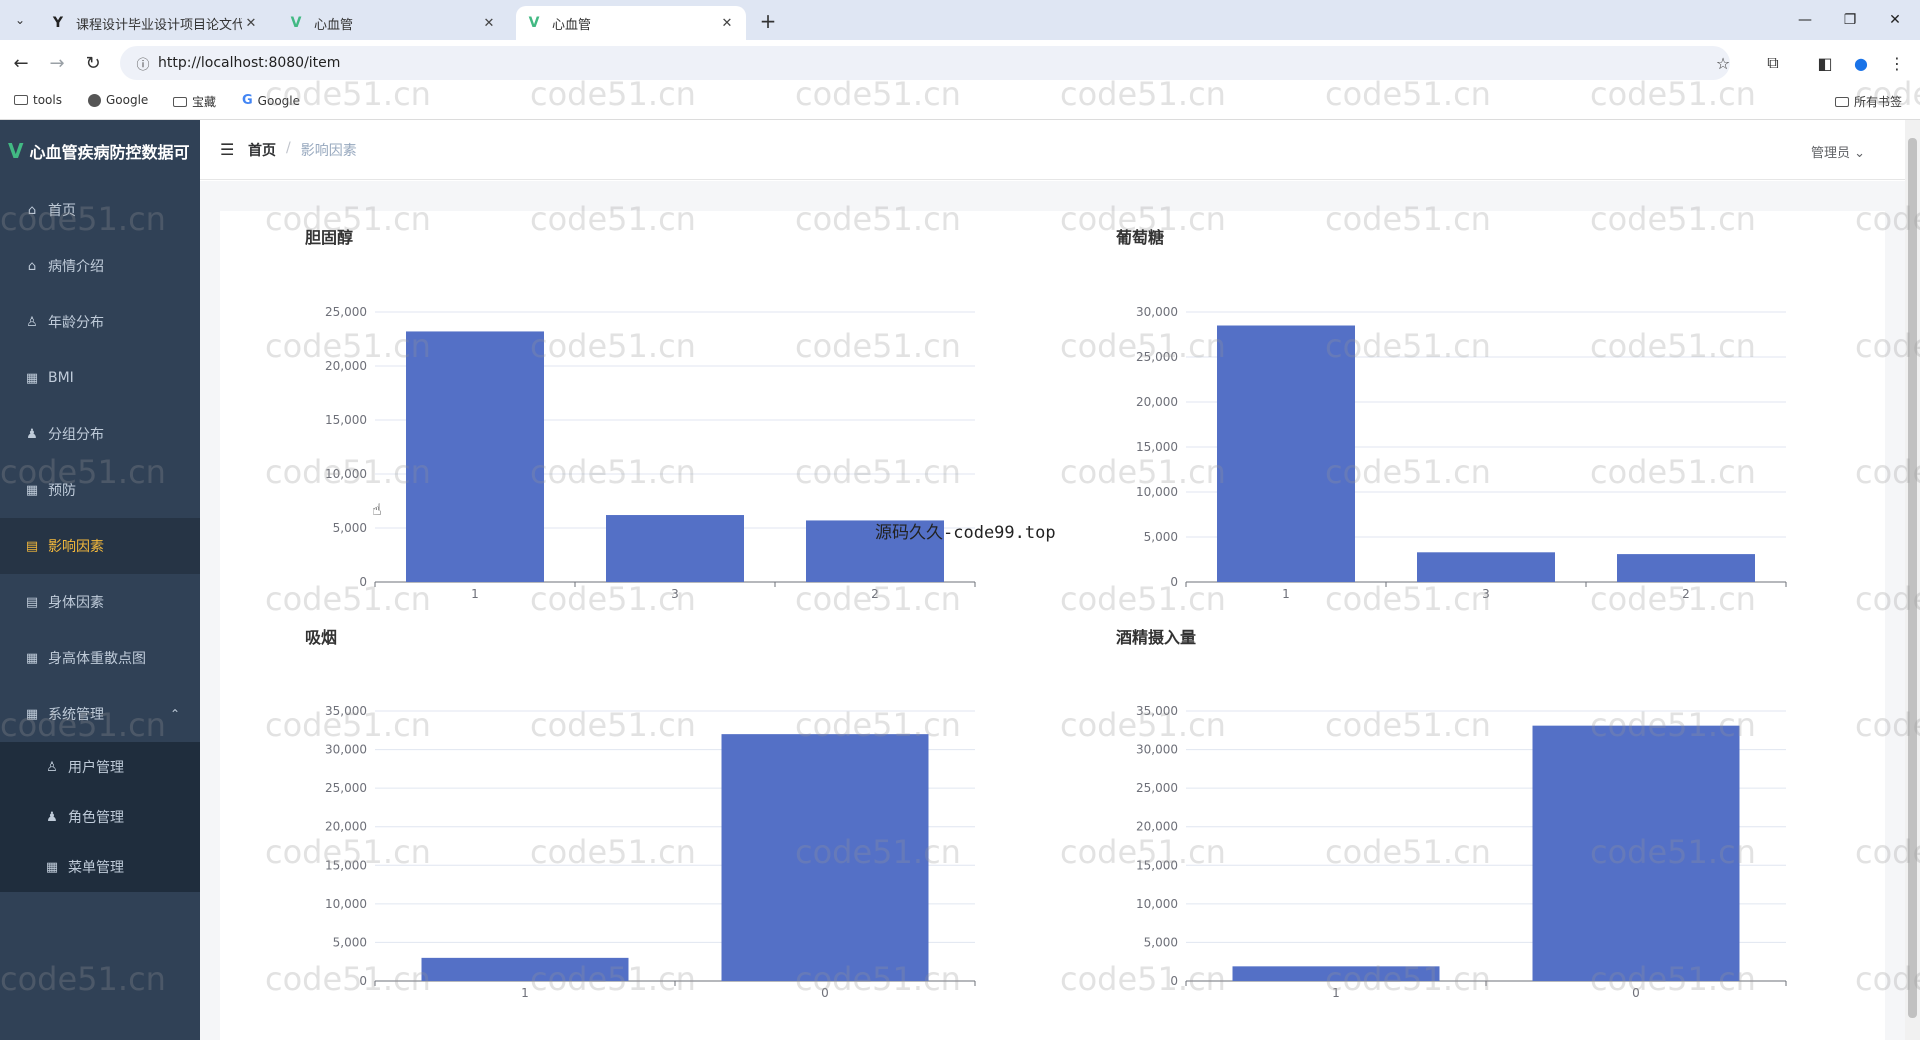 The height and width of the screenshot is (1040, 1920). I want to click on sidebar-item-system-management: ▦ 系统管理 ⌃, so click(100, 714).